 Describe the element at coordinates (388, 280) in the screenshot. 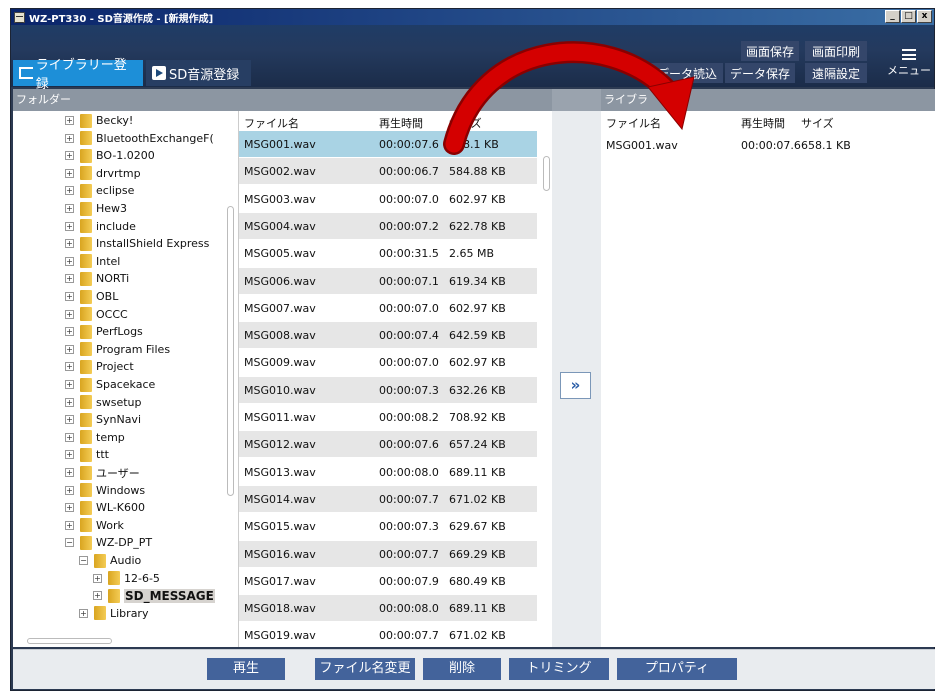

I see `file-row: MSG006.wav 00:00:07.1 619.34 KB` at that location.